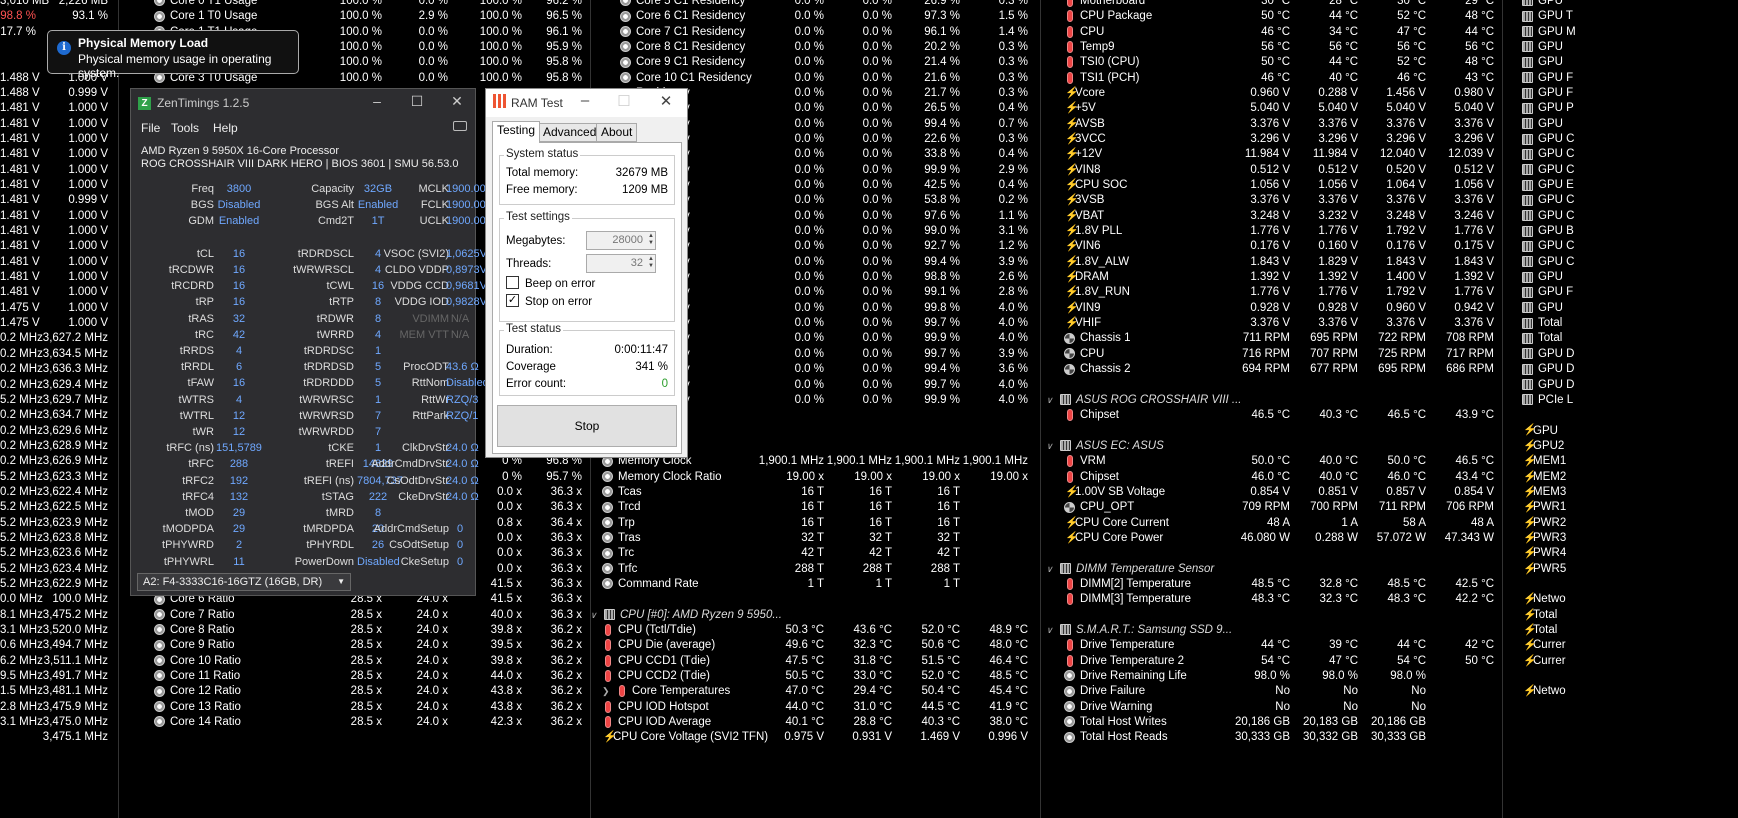 The image size is (1738, 818). Describe the element at coordinates (303, 103) in the screenshot. I see `zentimings-titlebar: Z ZenTimings 1.2.5 – ☐ ✕` at that location.